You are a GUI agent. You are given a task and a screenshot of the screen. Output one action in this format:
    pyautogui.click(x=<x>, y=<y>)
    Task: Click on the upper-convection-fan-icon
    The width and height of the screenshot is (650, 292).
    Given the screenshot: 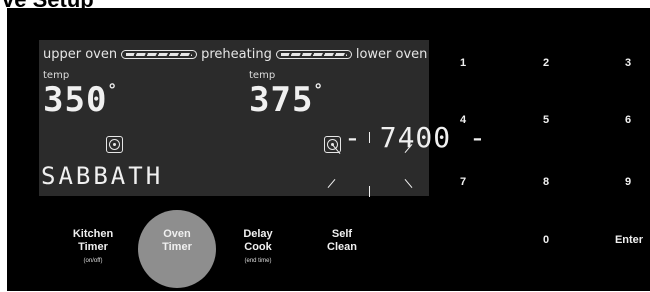 What is the action you would take?
    pyautogui.click(x=114, y=144)
    